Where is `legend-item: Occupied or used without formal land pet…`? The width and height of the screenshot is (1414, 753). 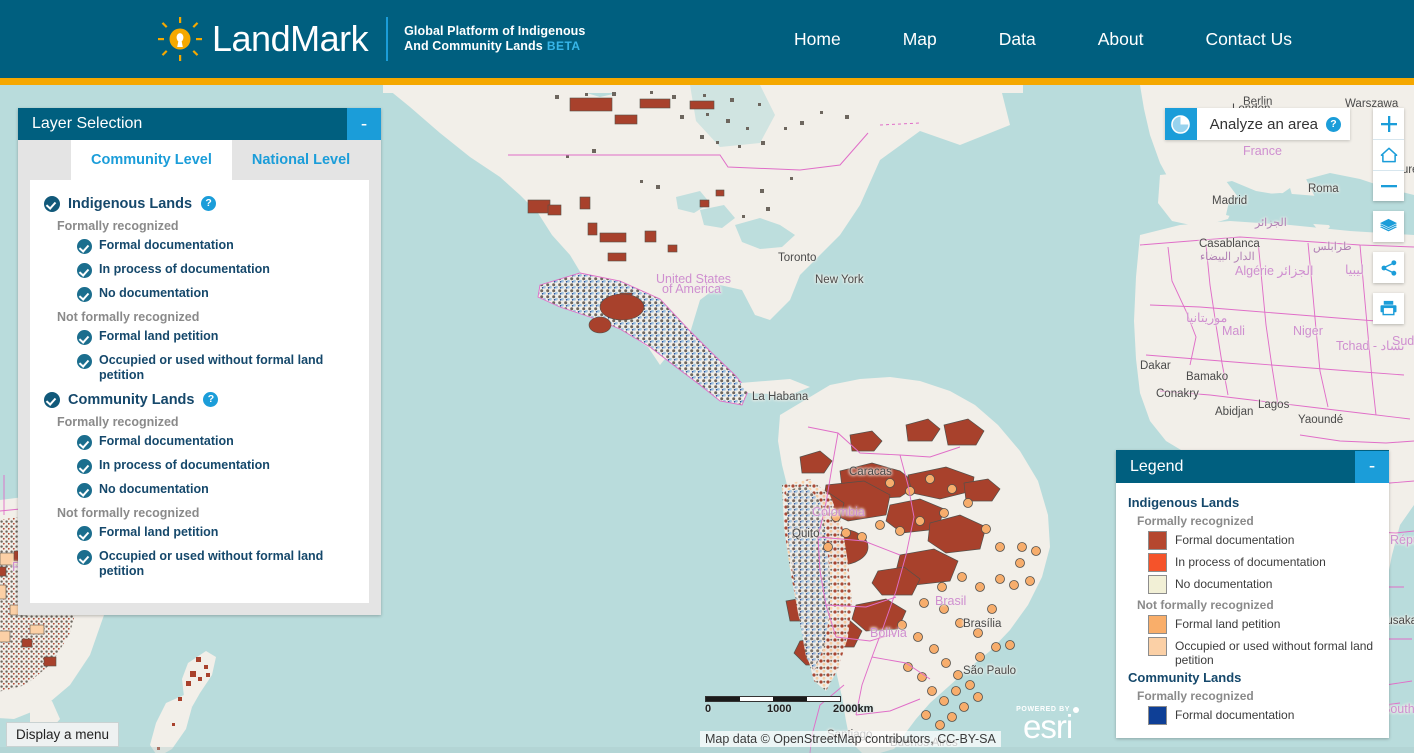 legend-item: Occupied or used without formal land pet… is located at coordinates (1262, 652).